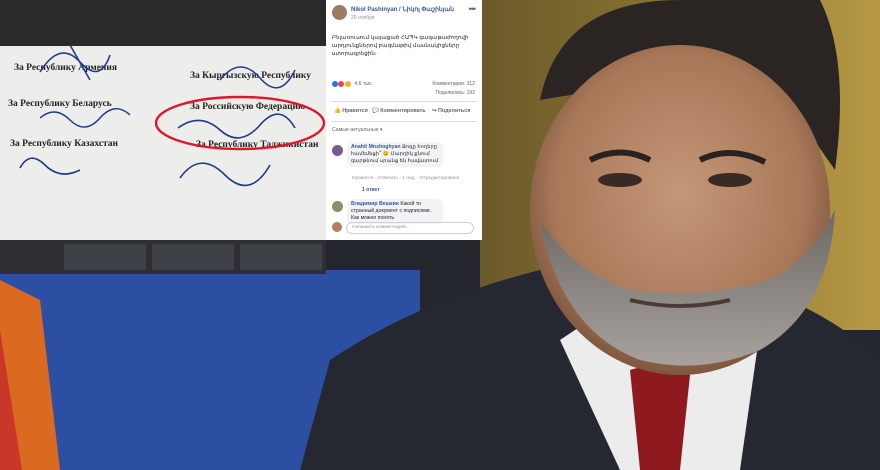 This screenshot has width=880, height=470. Describe the element at coordinates (402, 9) in the screenshot. I see `post-author: Nikol Pashinyan / Նիկոլ Փաշինյան` at that location.